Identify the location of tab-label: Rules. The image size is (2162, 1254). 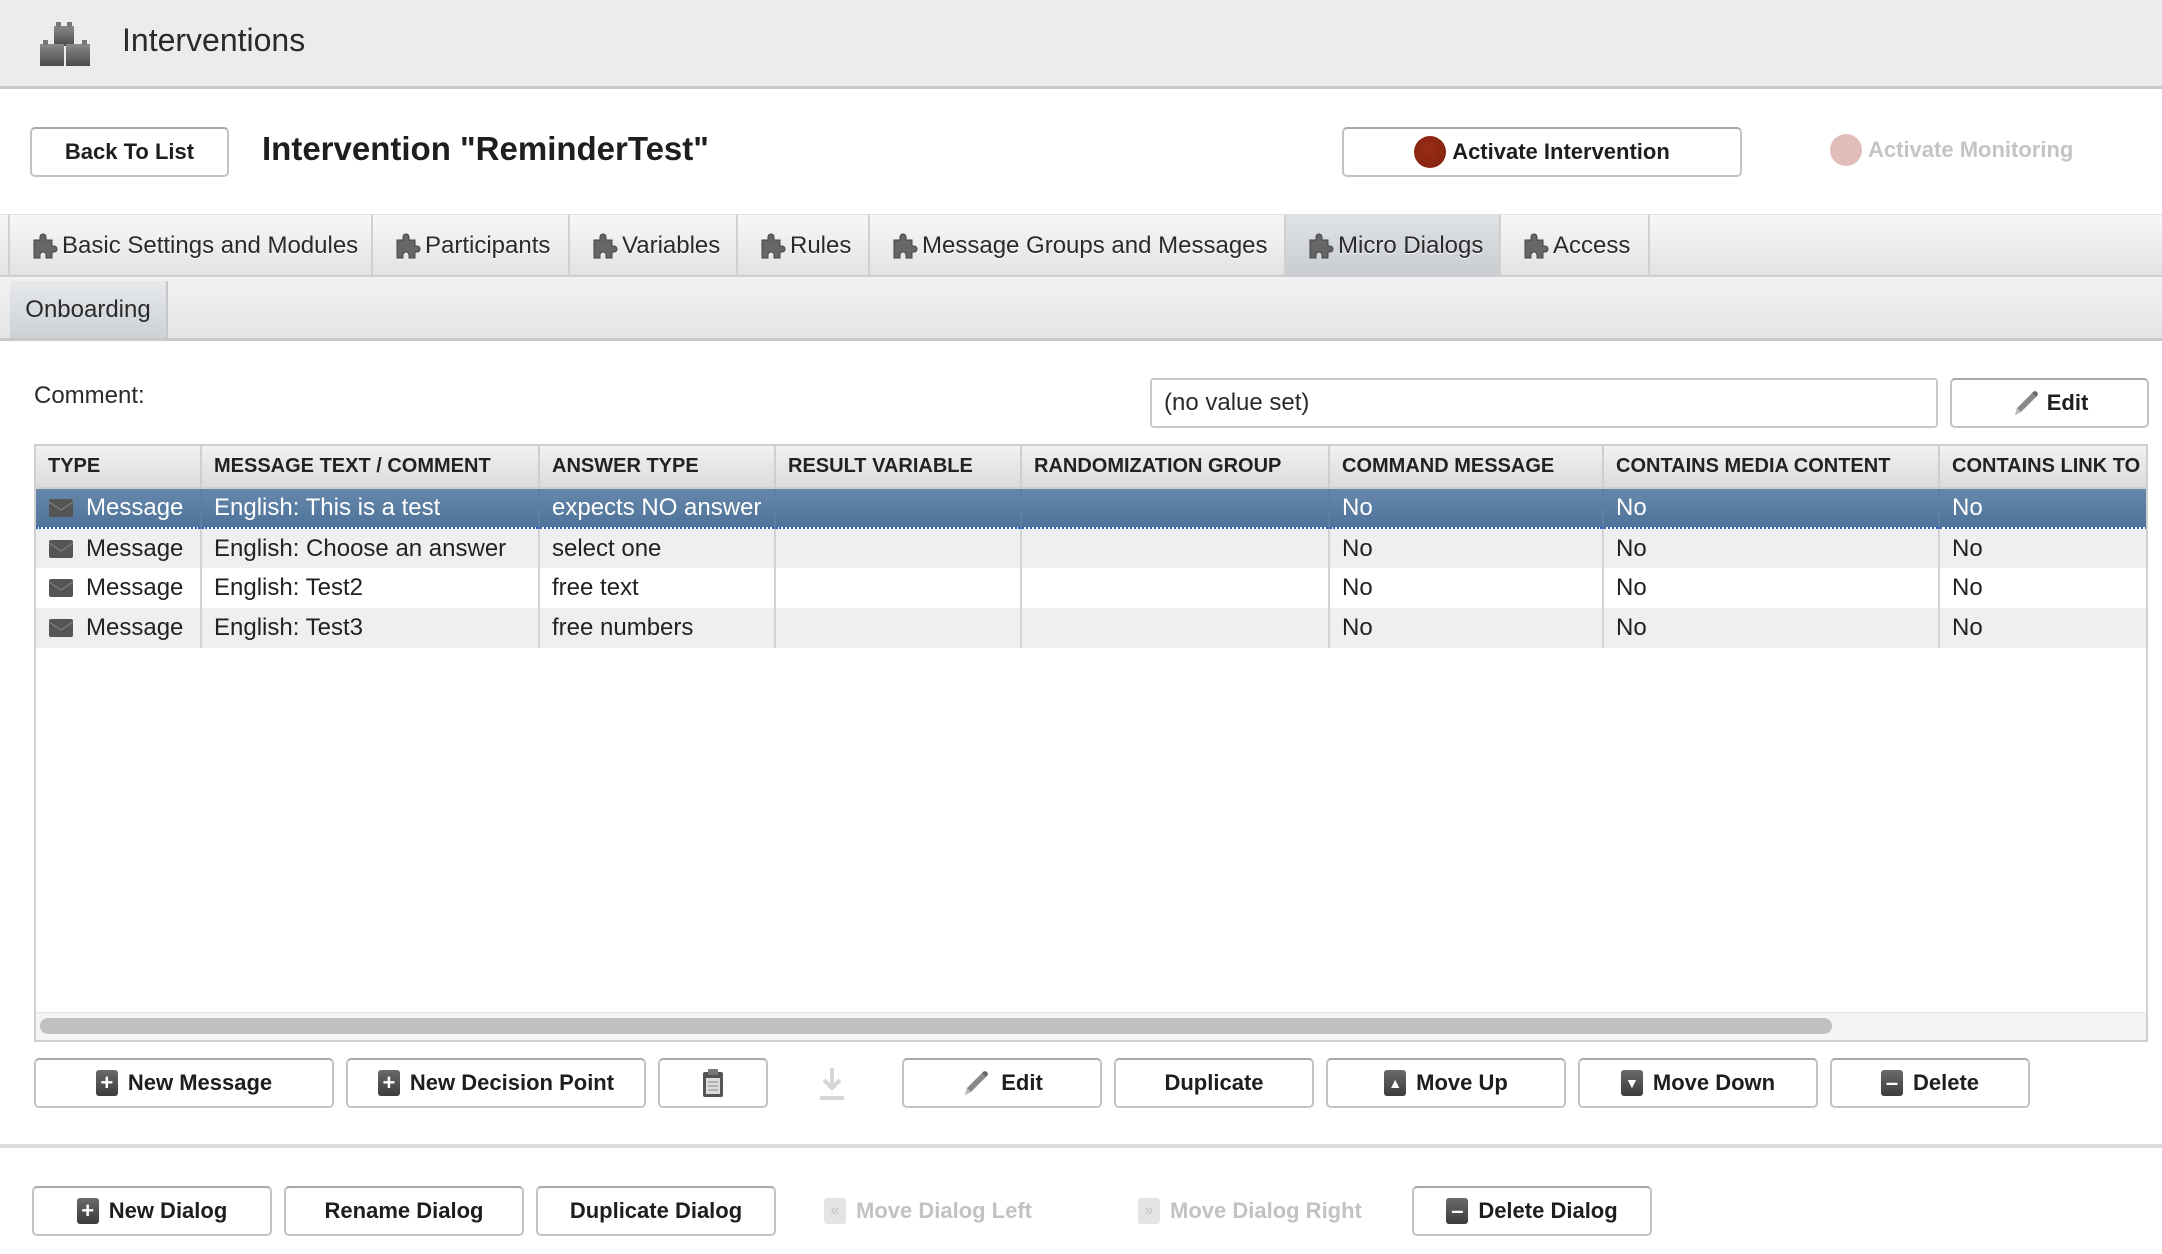
(821, 245).